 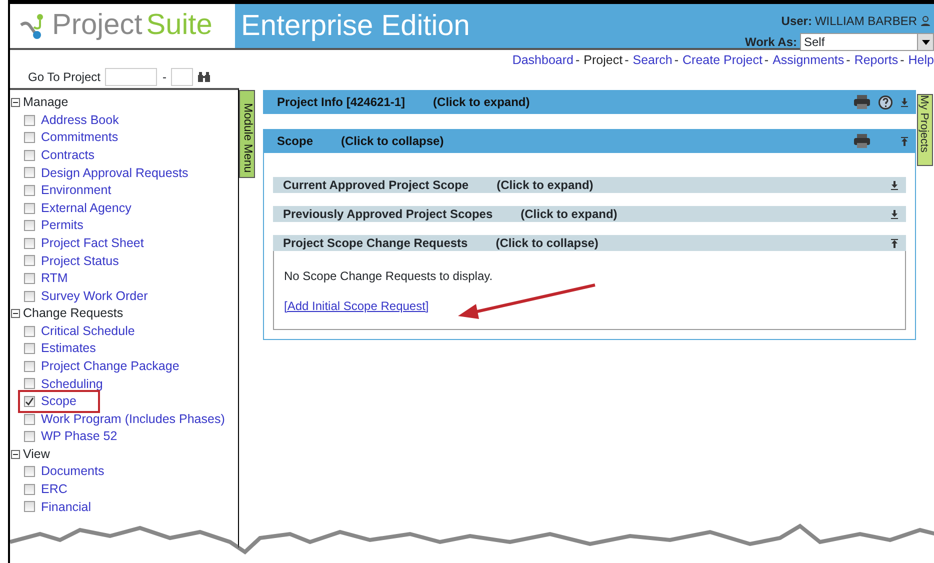 I want to click on help-icon, so click(x=885, y=102).